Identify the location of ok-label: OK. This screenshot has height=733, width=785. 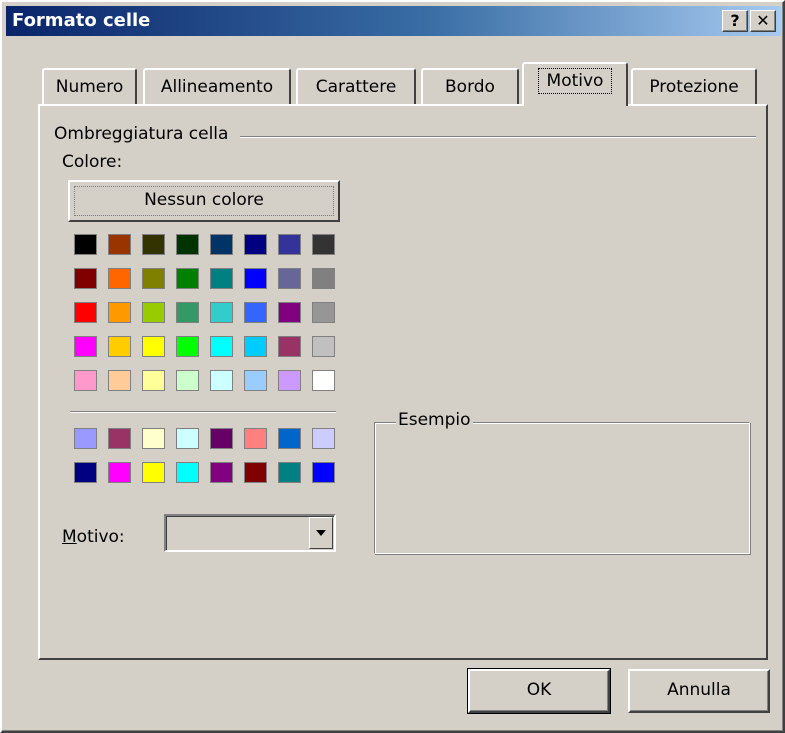
(539, 690).